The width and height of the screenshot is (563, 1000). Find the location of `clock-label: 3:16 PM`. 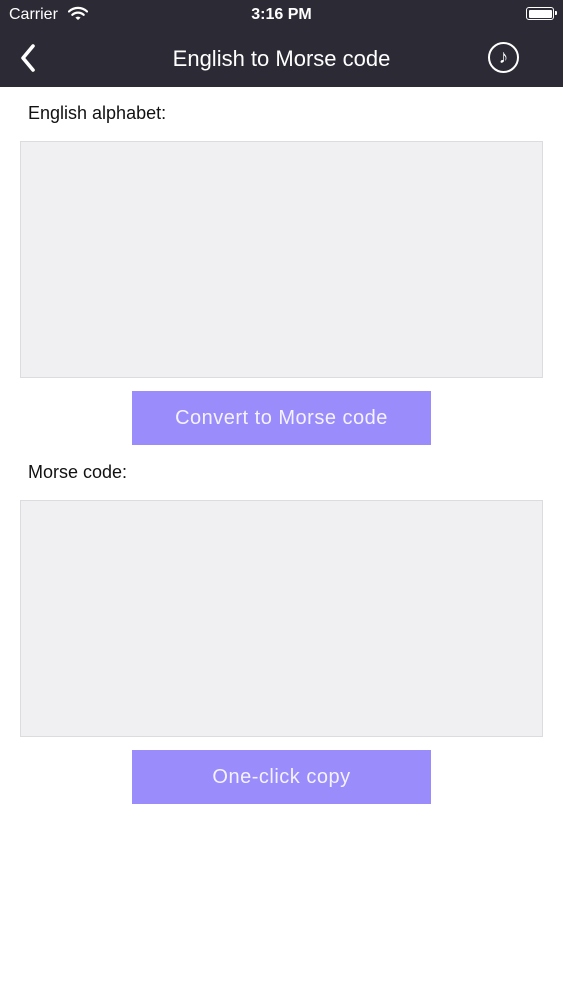

clock-label: 3:16 PM is located at coordinates (281, 14).